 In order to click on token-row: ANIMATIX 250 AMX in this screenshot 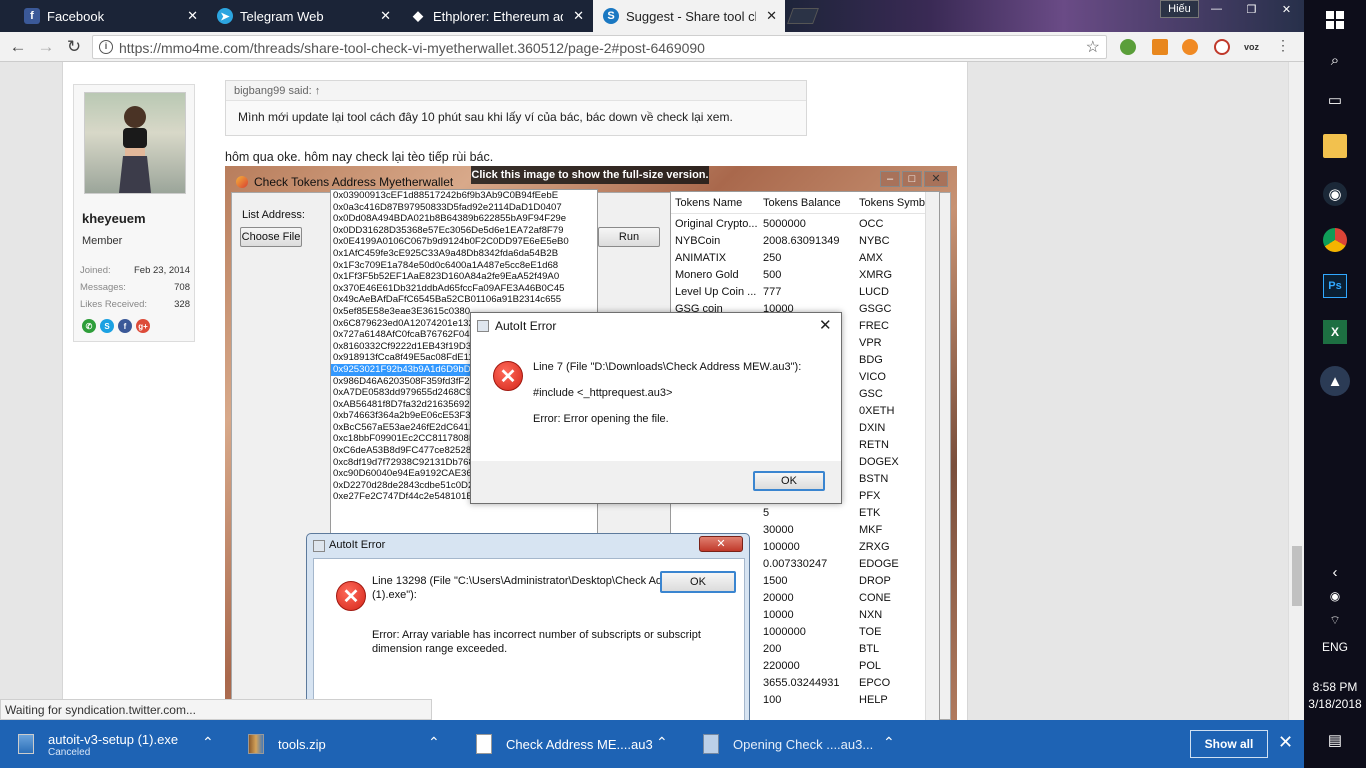, I will do `click(805, 258)`.